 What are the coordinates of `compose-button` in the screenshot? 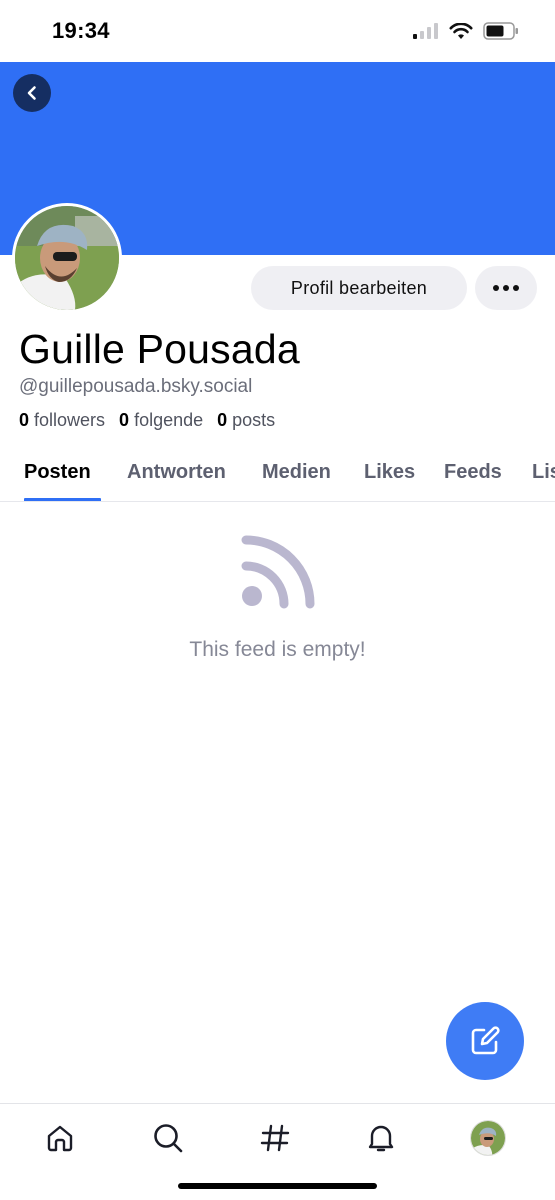 It's located at (485, 1041).